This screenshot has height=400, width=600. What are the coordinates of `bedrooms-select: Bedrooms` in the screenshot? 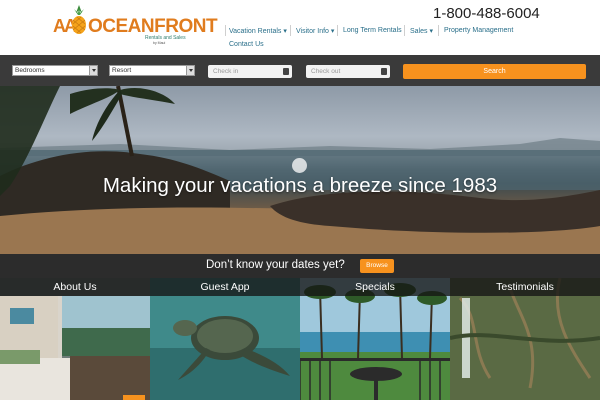 It's located at (55, 70).